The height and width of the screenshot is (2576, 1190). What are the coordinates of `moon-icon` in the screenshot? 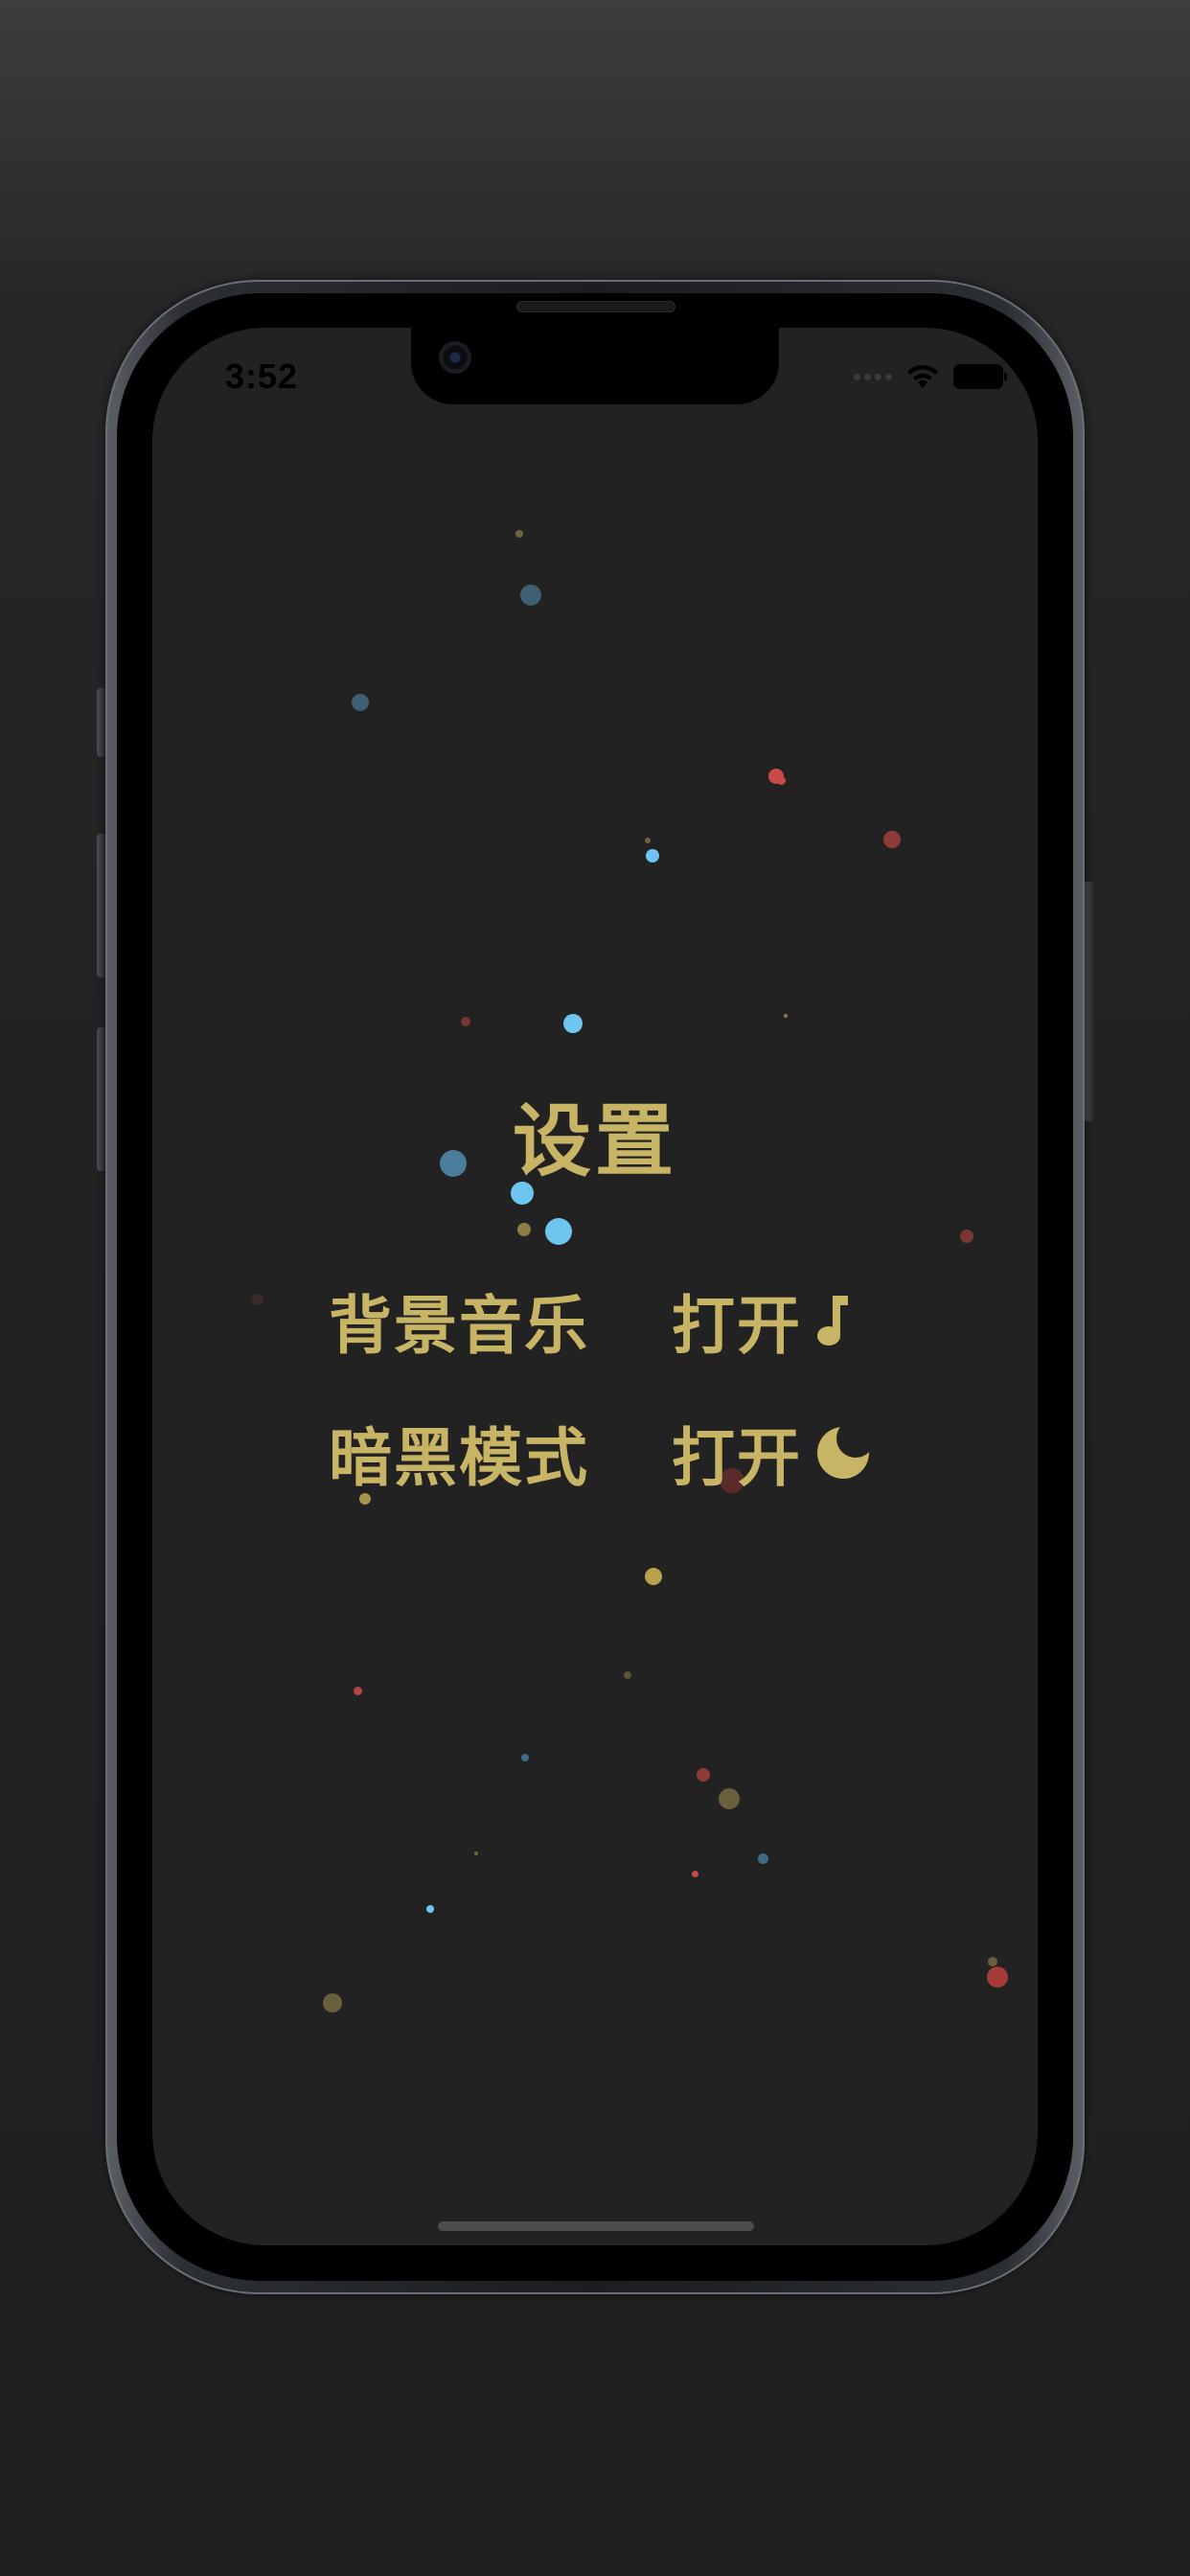 It's located at (846, 1449).